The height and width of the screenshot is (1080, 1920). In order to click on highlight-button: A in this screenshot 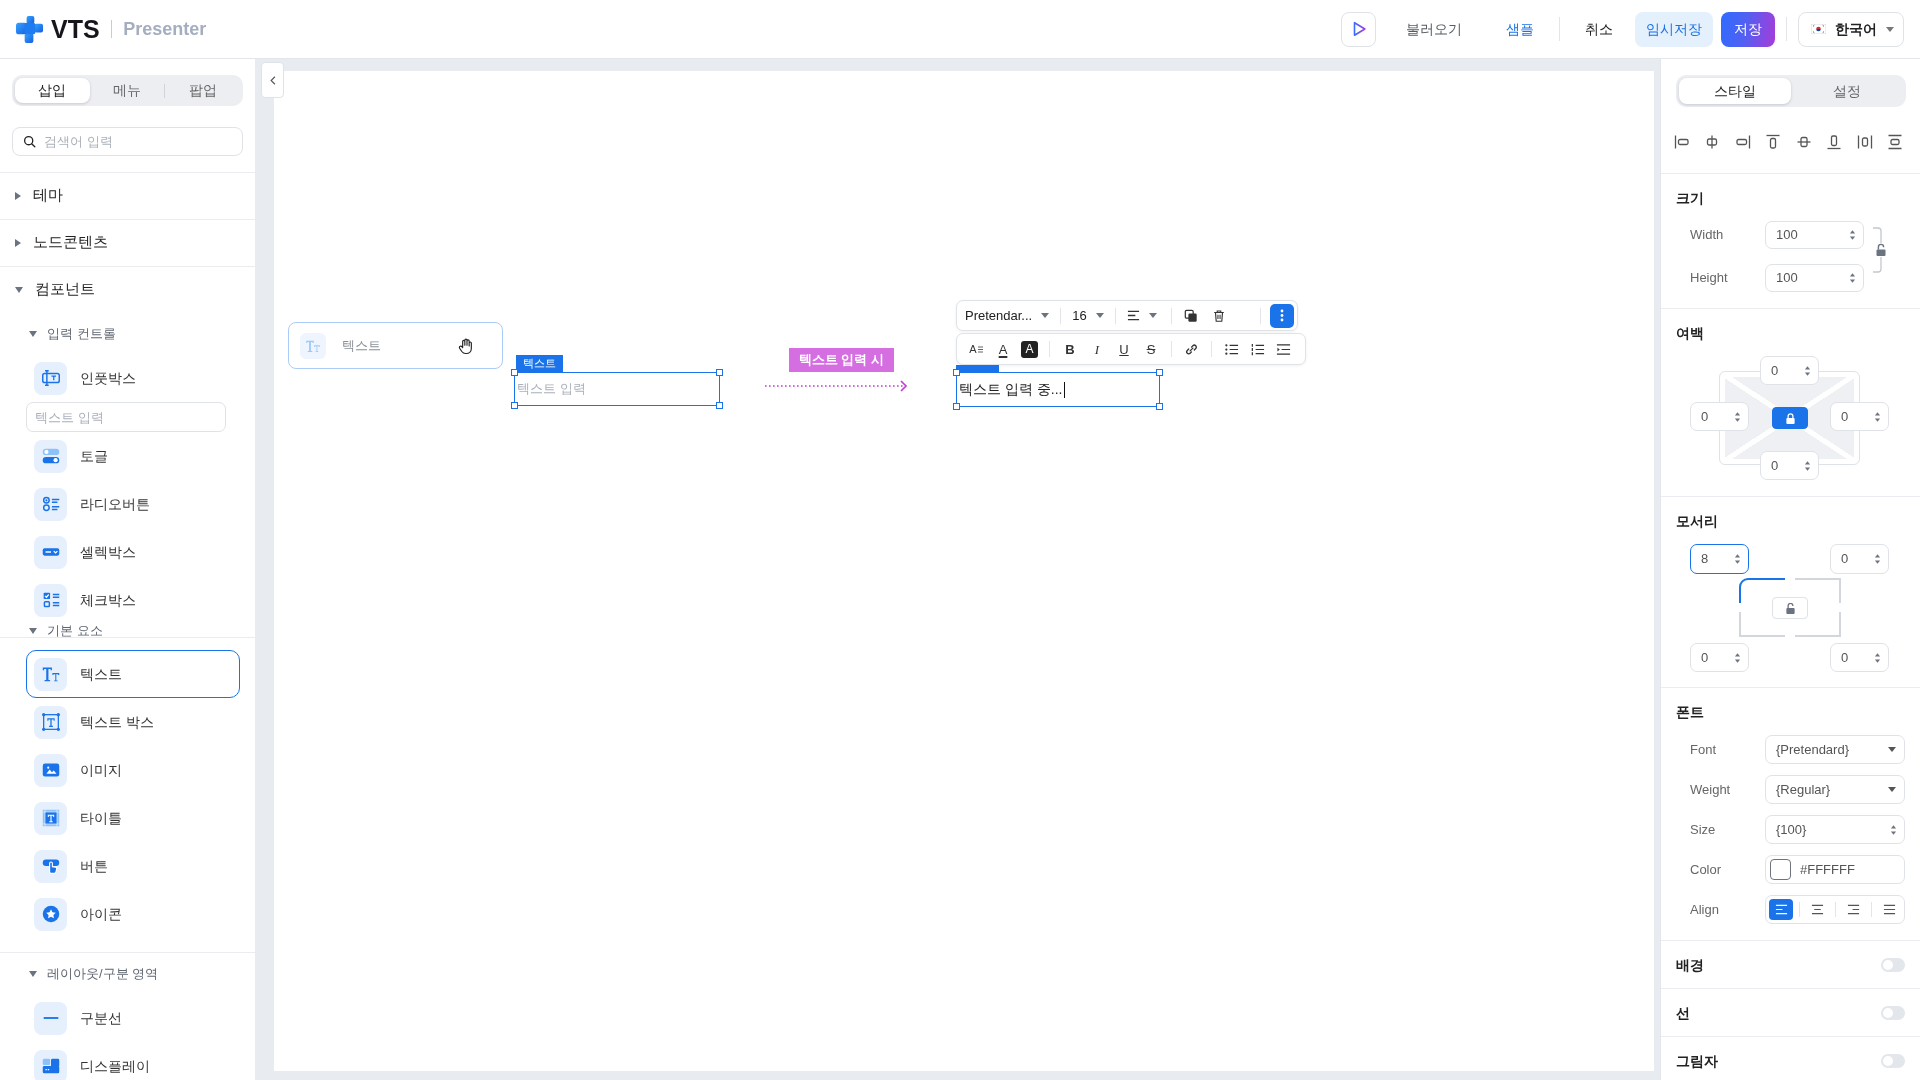, I will do `click(1029, 349)`.